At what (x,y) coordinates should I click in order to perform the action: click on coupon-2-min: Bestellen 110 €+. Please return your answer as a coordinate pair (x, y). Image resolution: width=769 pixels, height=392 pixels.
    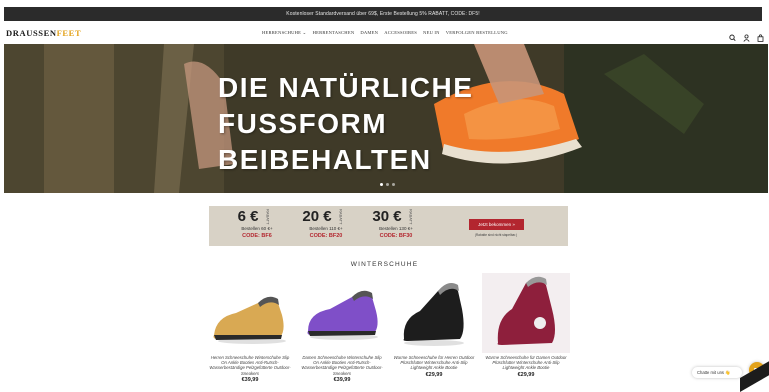
    Looking at the image, I should click on (326, 228).